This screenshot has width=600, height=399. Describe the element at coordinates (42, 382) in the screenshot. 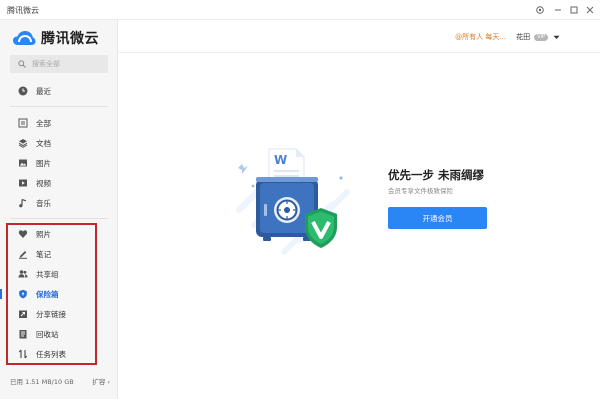

I see `storage-usage: 已用 1.51 MB/10 GB` at that location.